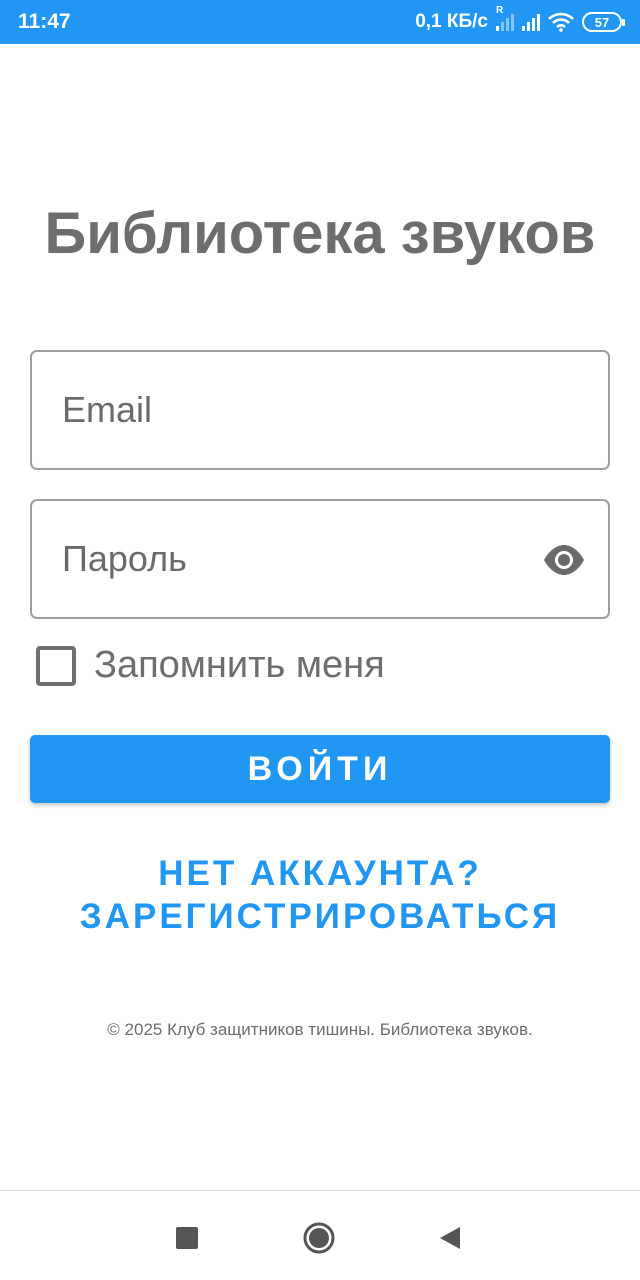 This screenshot has height=1280, width=640. Describe the element at coordinates (500, 10) in the screenshot. I see `roaming-indicator: R` at that location.